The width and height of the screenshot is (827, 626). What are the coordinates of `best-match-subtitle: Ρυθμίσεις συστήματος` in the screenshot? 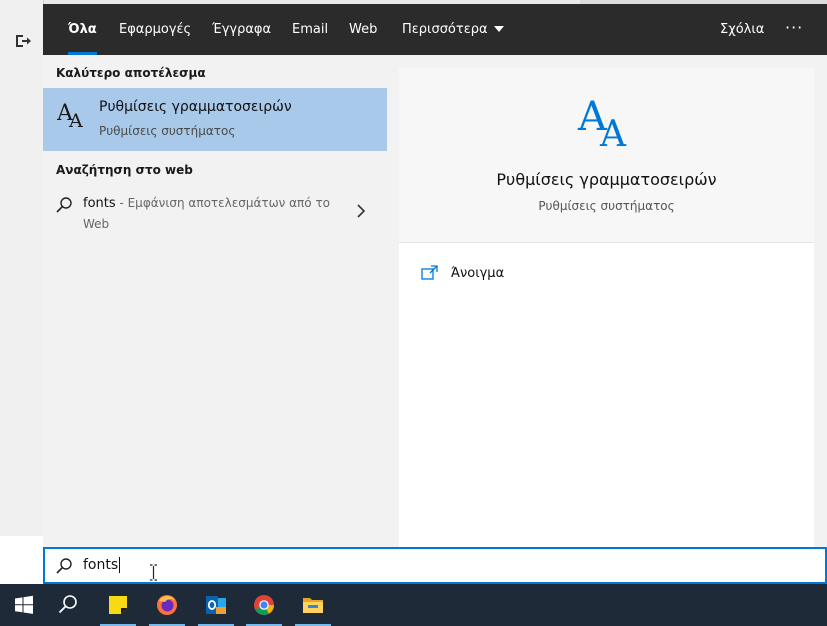 It's located at (167, 131).